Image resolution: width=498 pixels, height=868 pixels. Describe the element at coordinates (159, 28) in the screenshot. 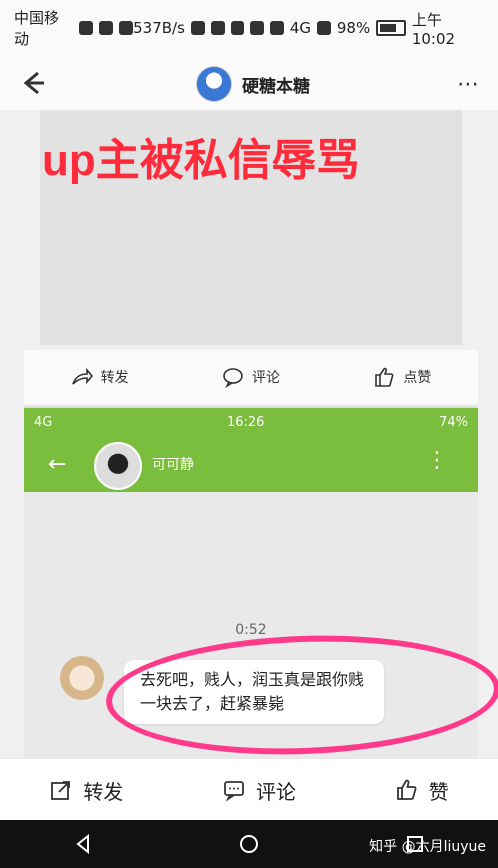

I see `network-speed: 537B/s` at that location.